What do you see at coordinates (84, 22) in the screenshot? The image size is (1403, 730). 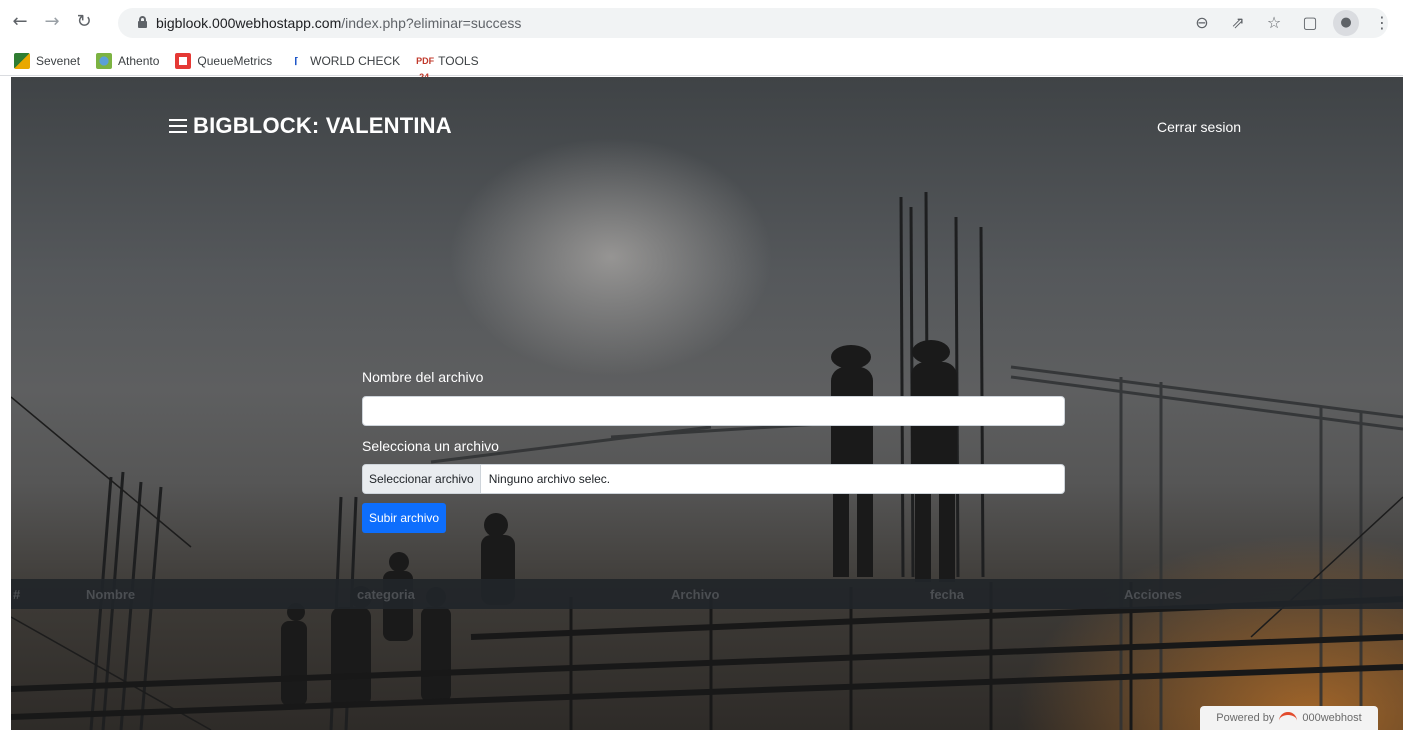 I see `reload-icon: ↻` at bounding box center [84, 22].